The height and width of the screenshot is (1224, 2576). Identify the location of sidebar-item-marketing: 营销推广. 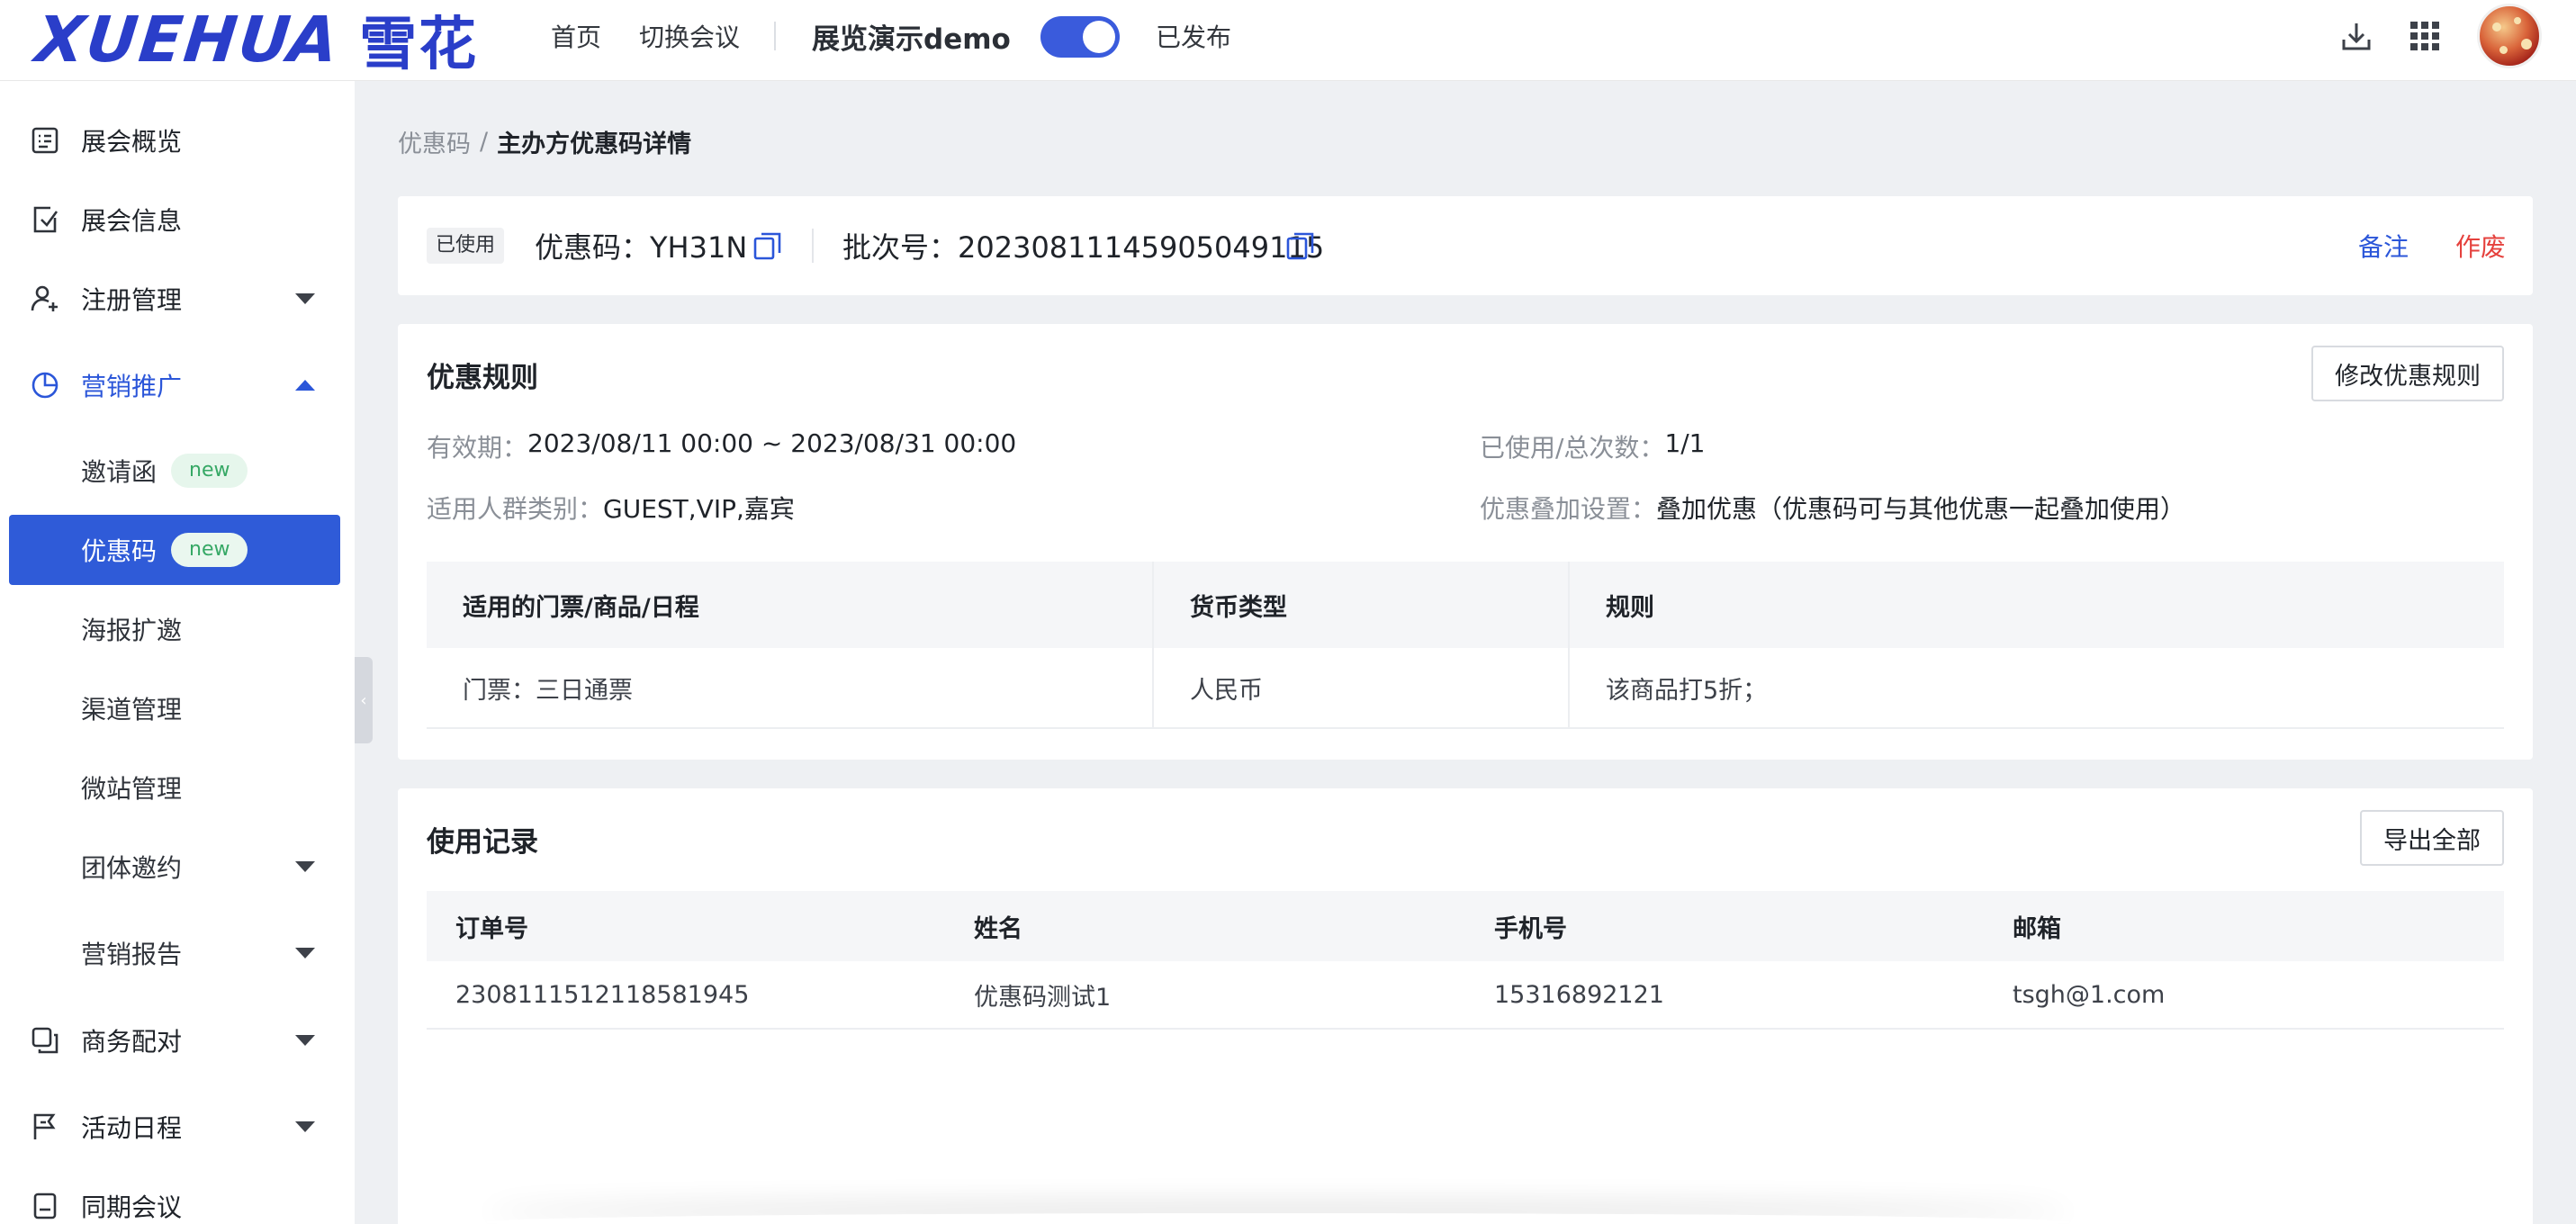
(174, 385).